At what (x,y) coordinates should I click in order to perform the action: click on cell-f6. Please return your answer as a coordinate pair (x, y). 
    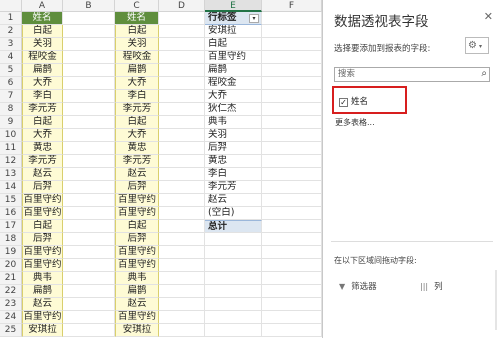
    Looking at the image, I should click on (292, 83).